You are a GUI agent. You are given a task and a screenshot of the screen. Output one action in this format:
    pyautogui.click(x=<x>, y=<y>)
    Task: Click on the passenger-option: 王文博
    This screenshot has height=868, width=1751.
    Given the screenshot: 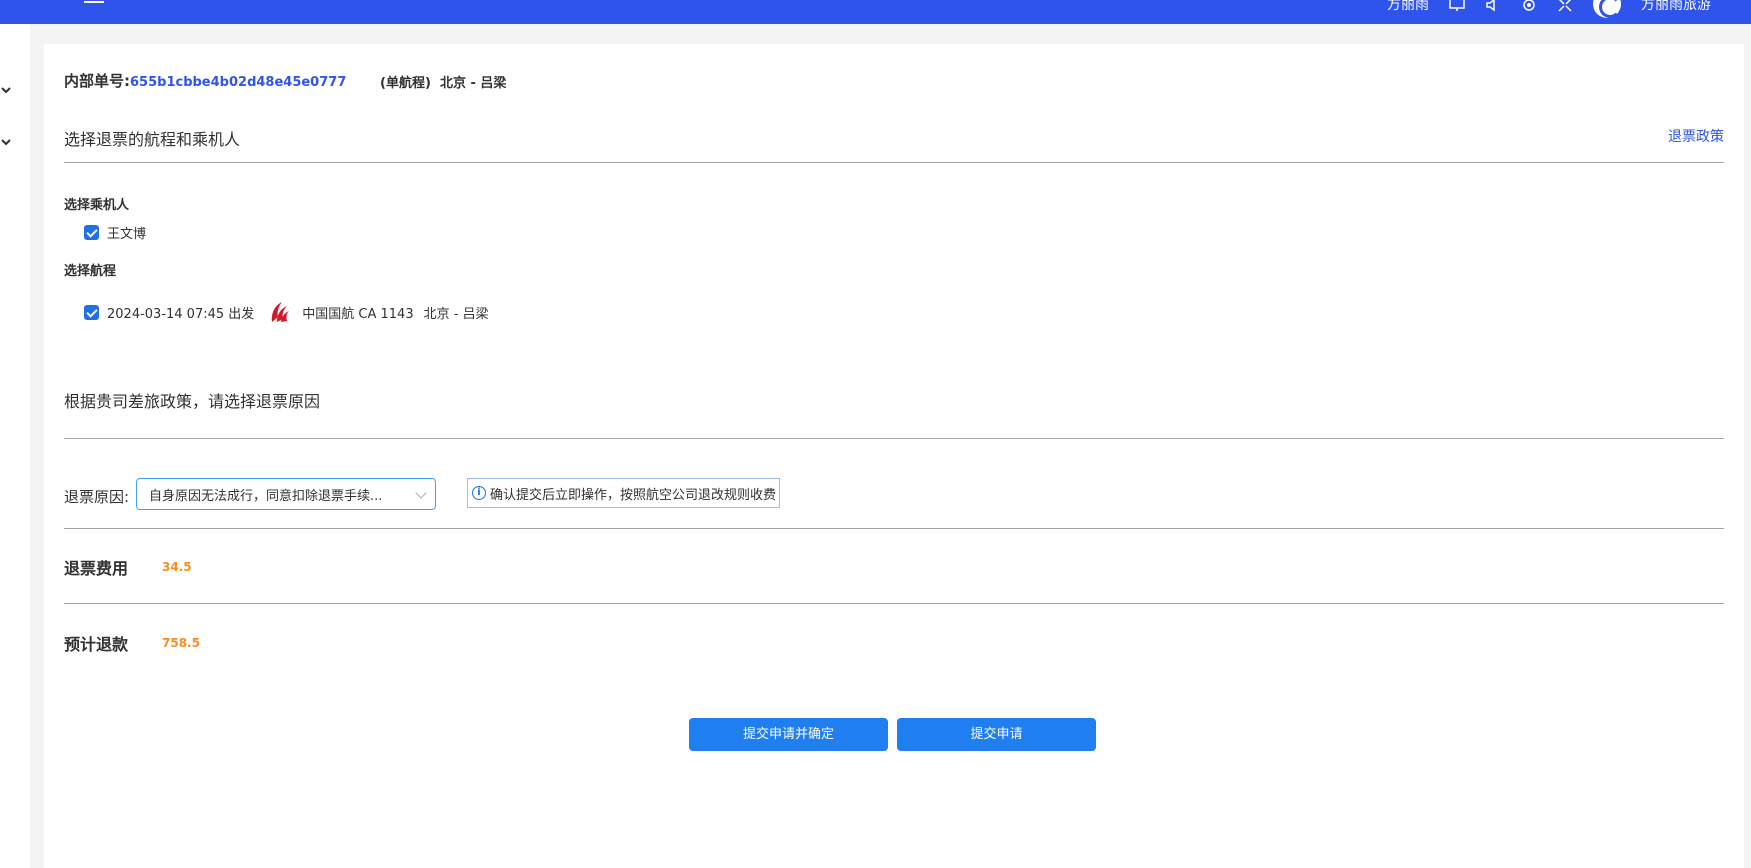 What is the action you would take?
    pyautogui.click(x=115, y=232)
    